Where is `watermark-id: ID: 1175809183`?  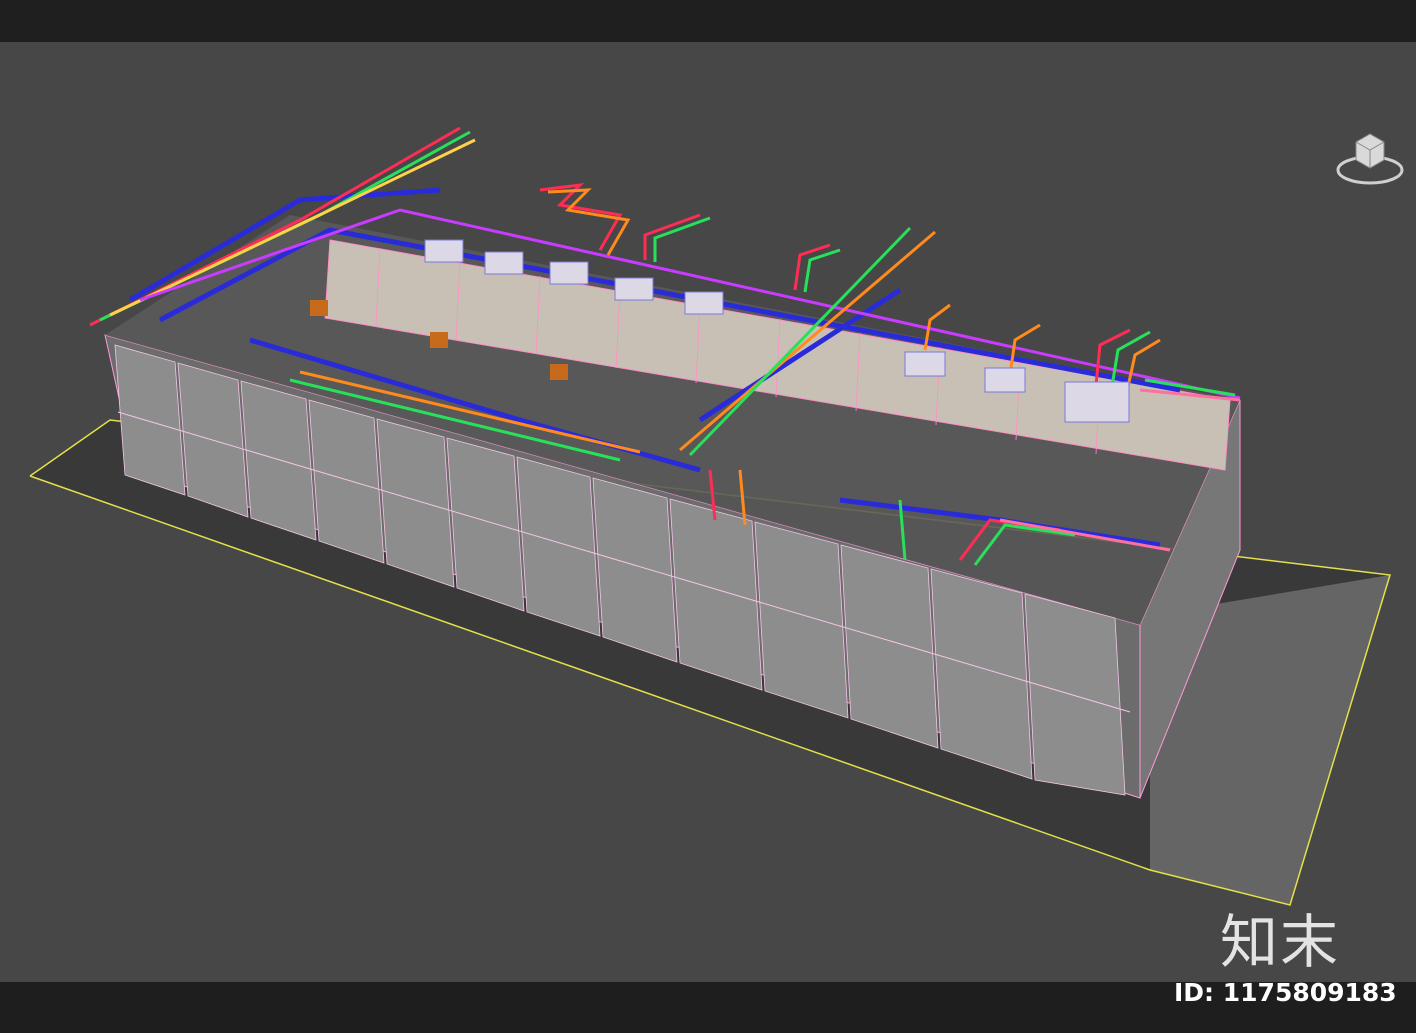
watermark-id: ID: 1175809183 is located at coordinates (1285, 992).